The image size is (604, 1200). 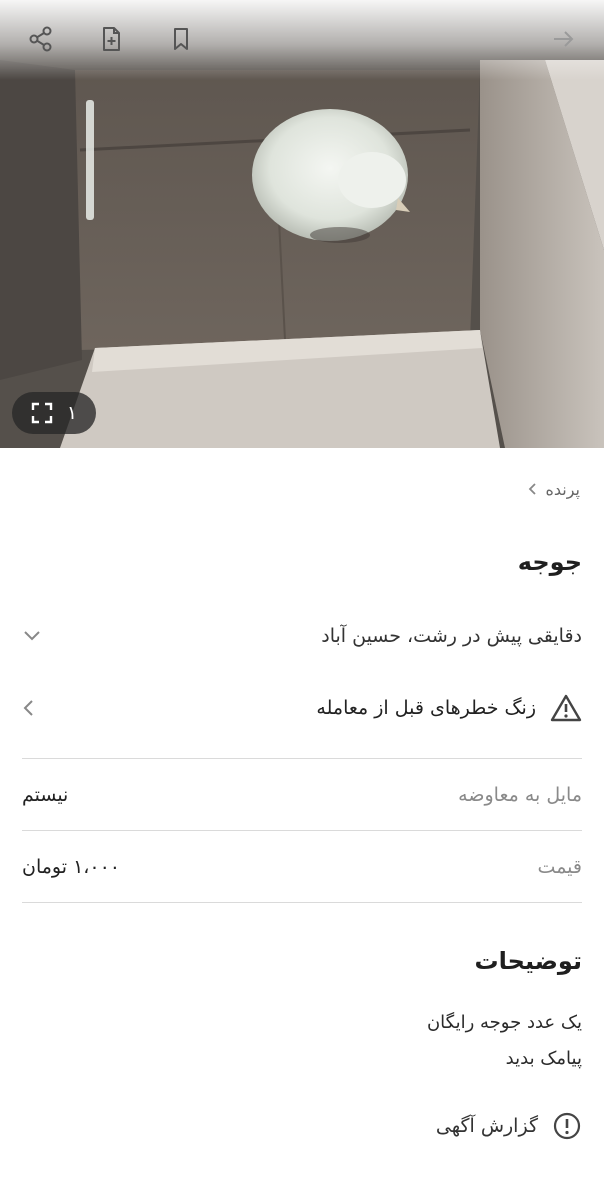 What do you see at coordinates (302, 708) in the screenshot?
I see `safety-warning-row: زنگ خطرهای قبل از معامله` at bounding box center [302, 708].